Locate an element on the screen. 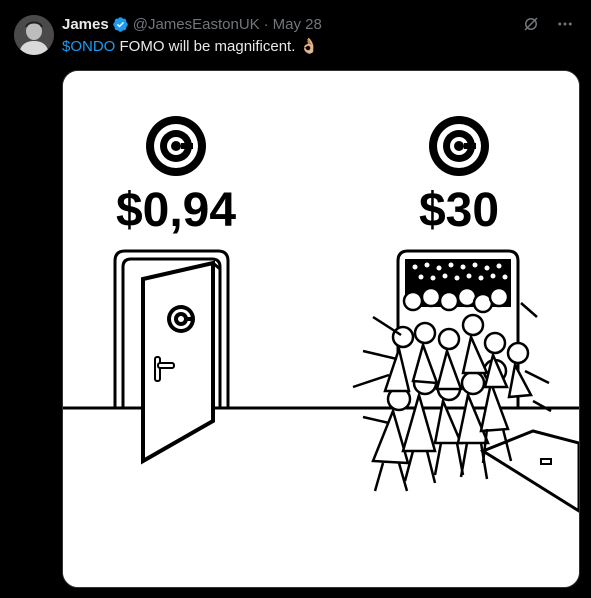 The image size is (591, 598). avatar is located at coordinates (34, 35).